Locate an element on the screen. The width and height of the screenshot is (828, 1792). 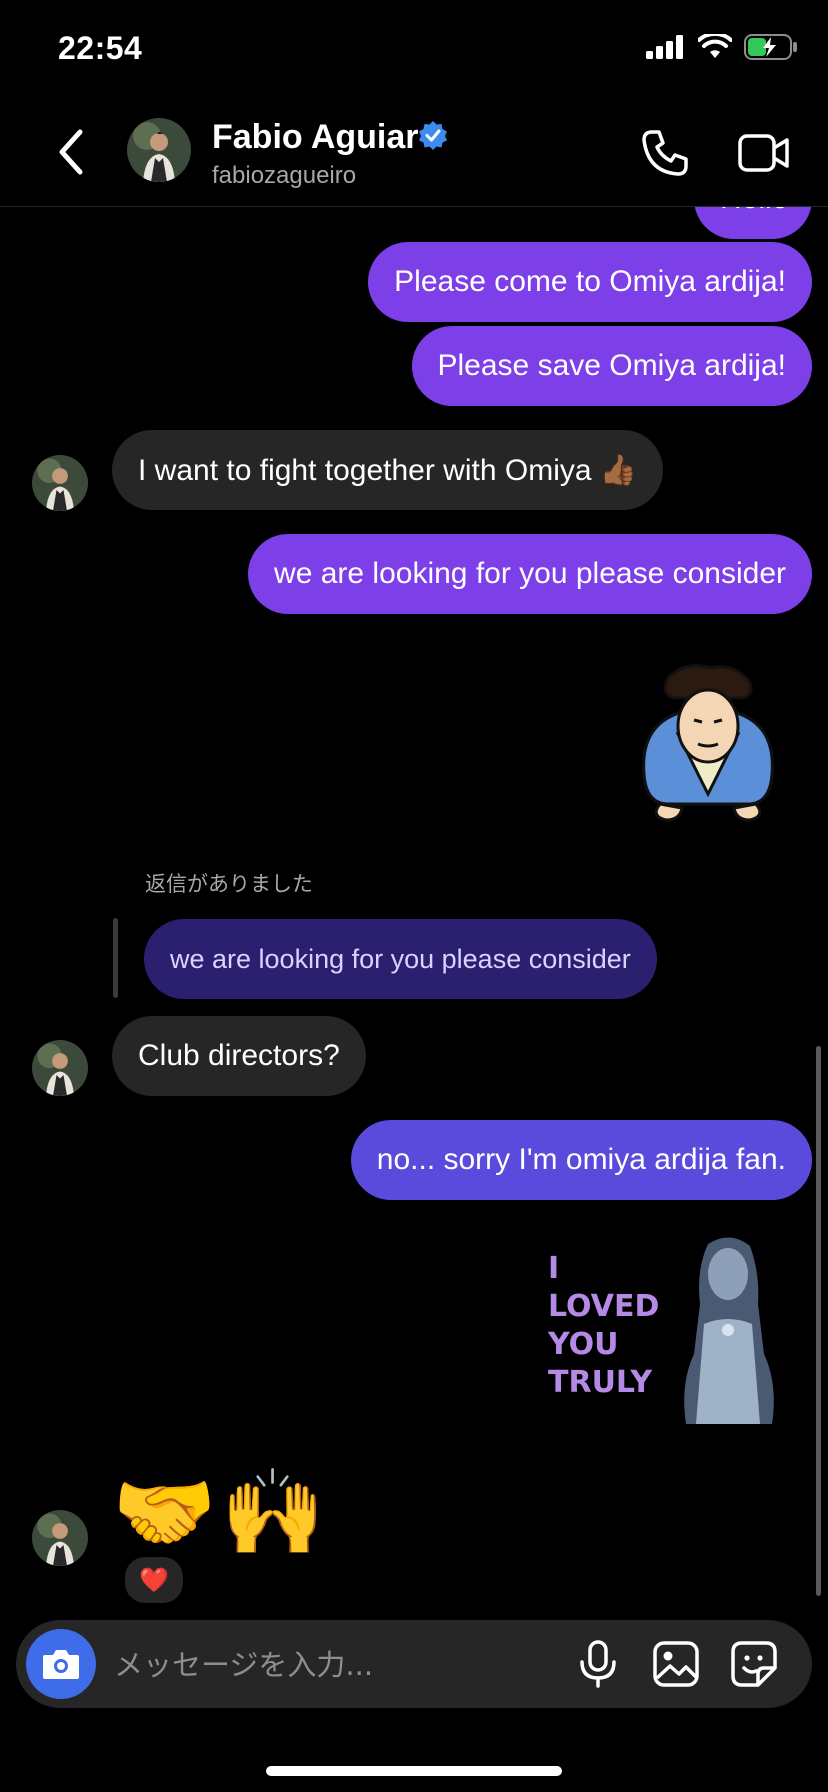
gallery-button is located at coordinates (676, 1664).